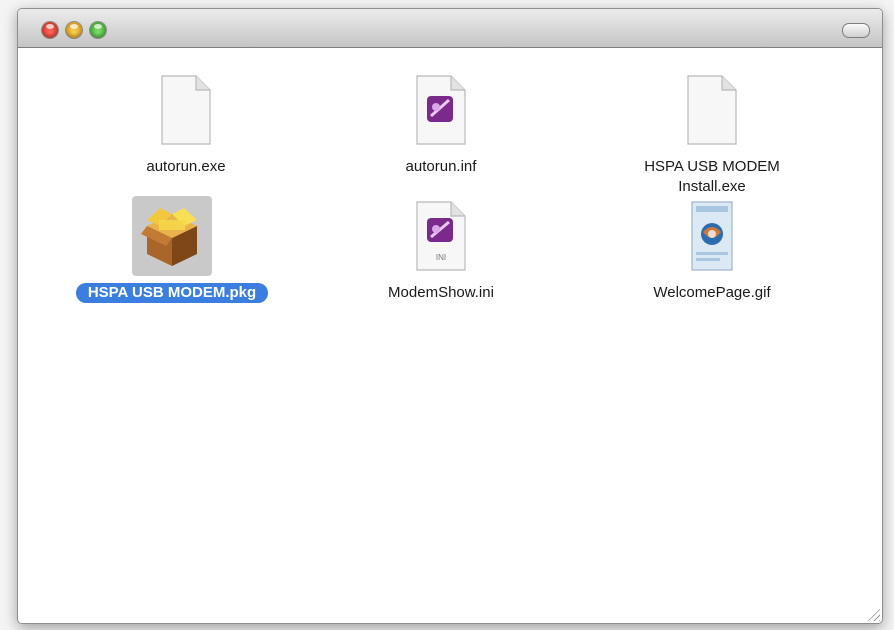  What do you see at coordinates (50, 30) in the screenshot?
I see `close-icon` at bounding box center [50, 30].